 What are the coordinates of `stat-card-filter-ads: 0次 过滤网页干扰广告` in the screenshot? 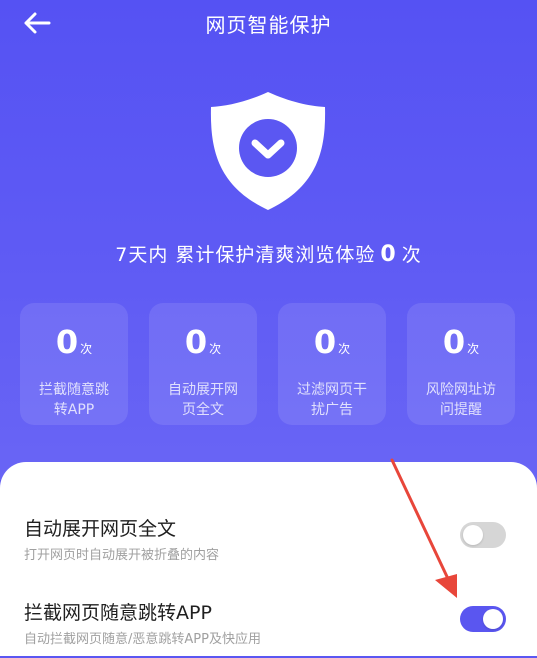 It's located at (332, 364).